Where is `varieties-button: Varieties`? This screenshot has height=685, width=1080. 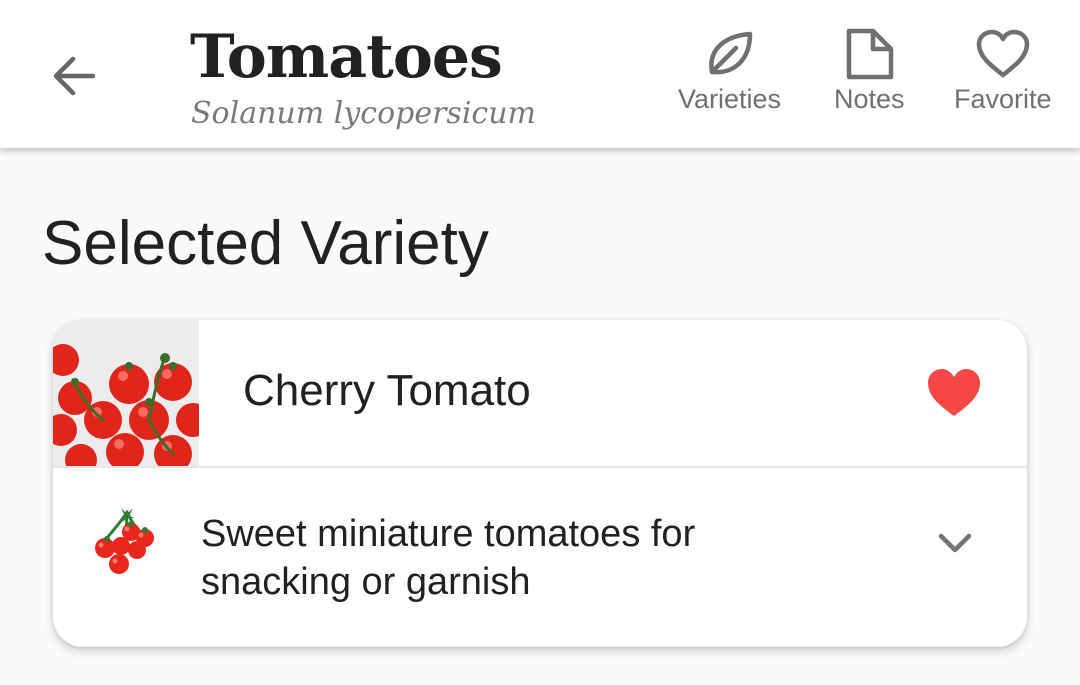
varieties-button: Varieties is located at coordinates (729, 71).